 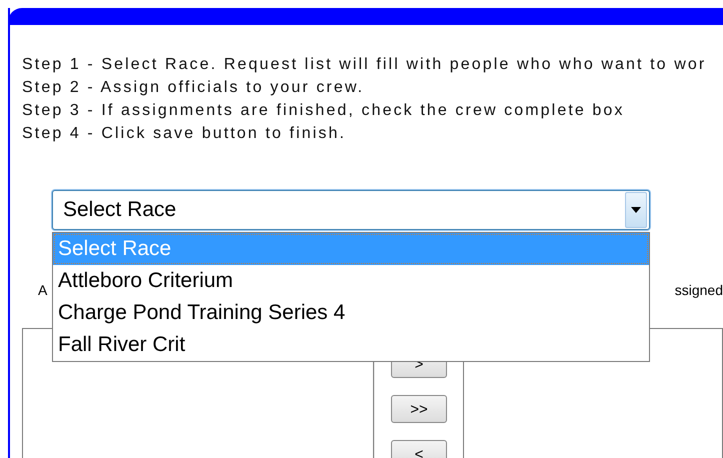 I want to click on assigned-label: ssigned, so click(x=698, y=291).